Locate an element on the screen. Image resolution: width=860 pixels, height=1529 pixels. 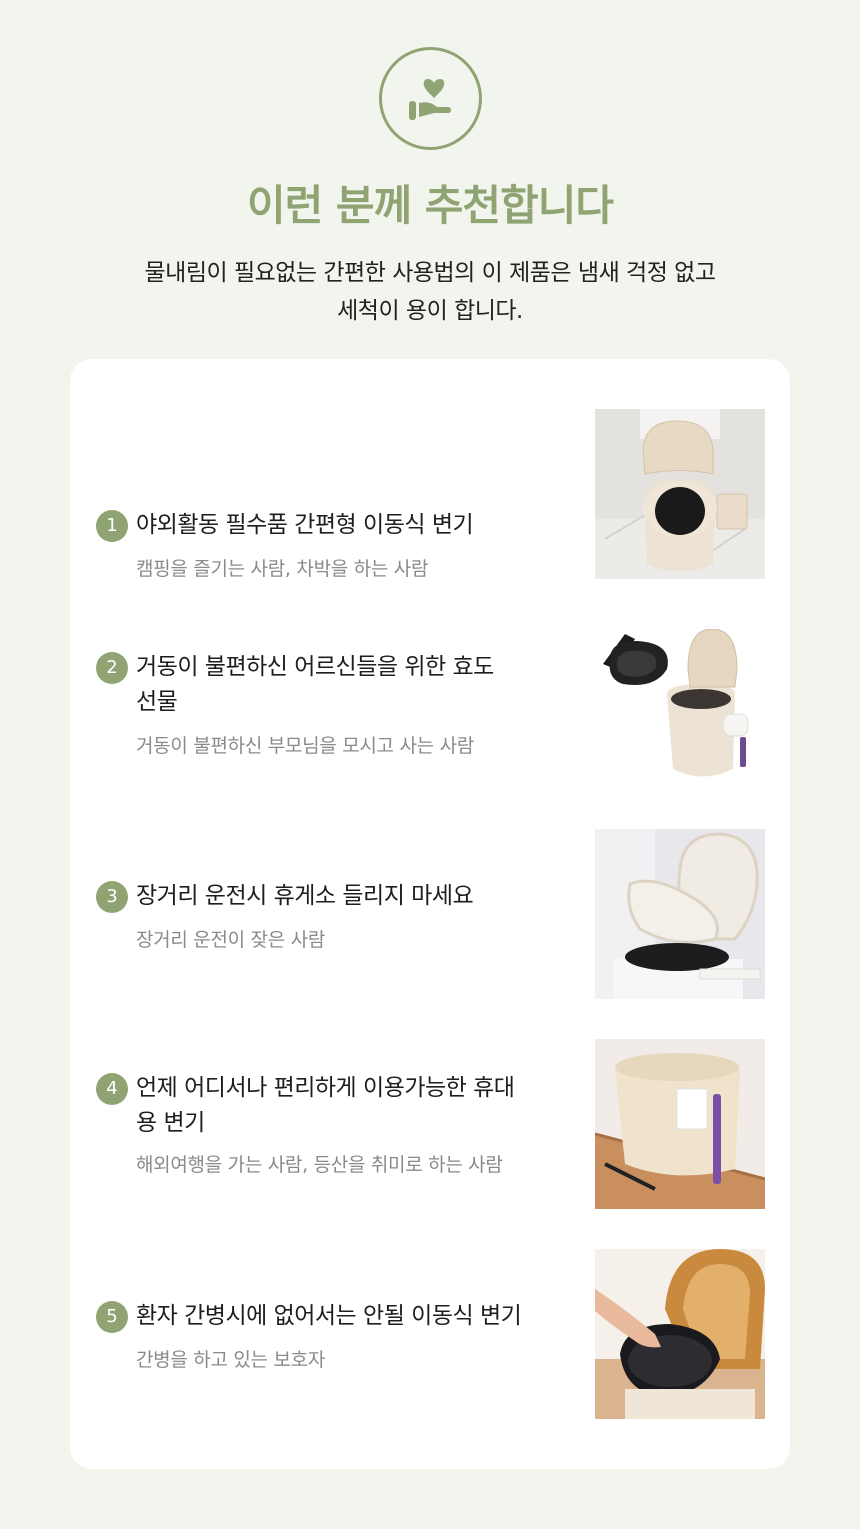
subtitle-line-2: 세척이 용이 합니다. is located at coordinates (430, 311).